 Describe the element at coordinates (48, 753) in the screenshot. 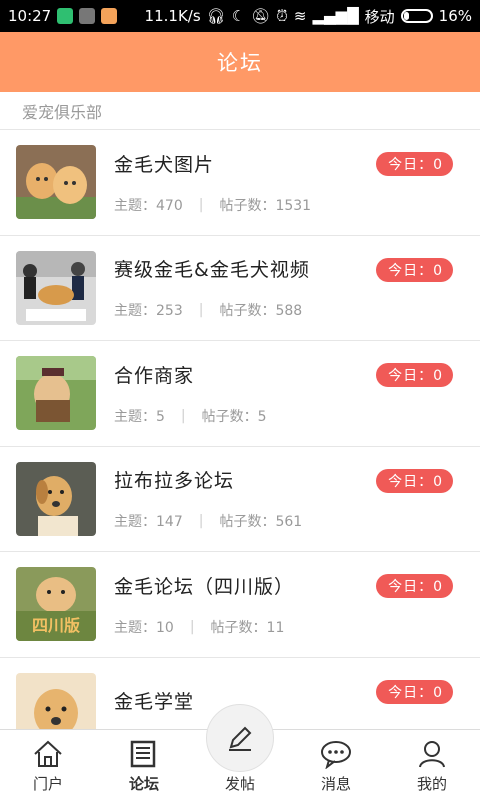

I see `home-icon` at that location.